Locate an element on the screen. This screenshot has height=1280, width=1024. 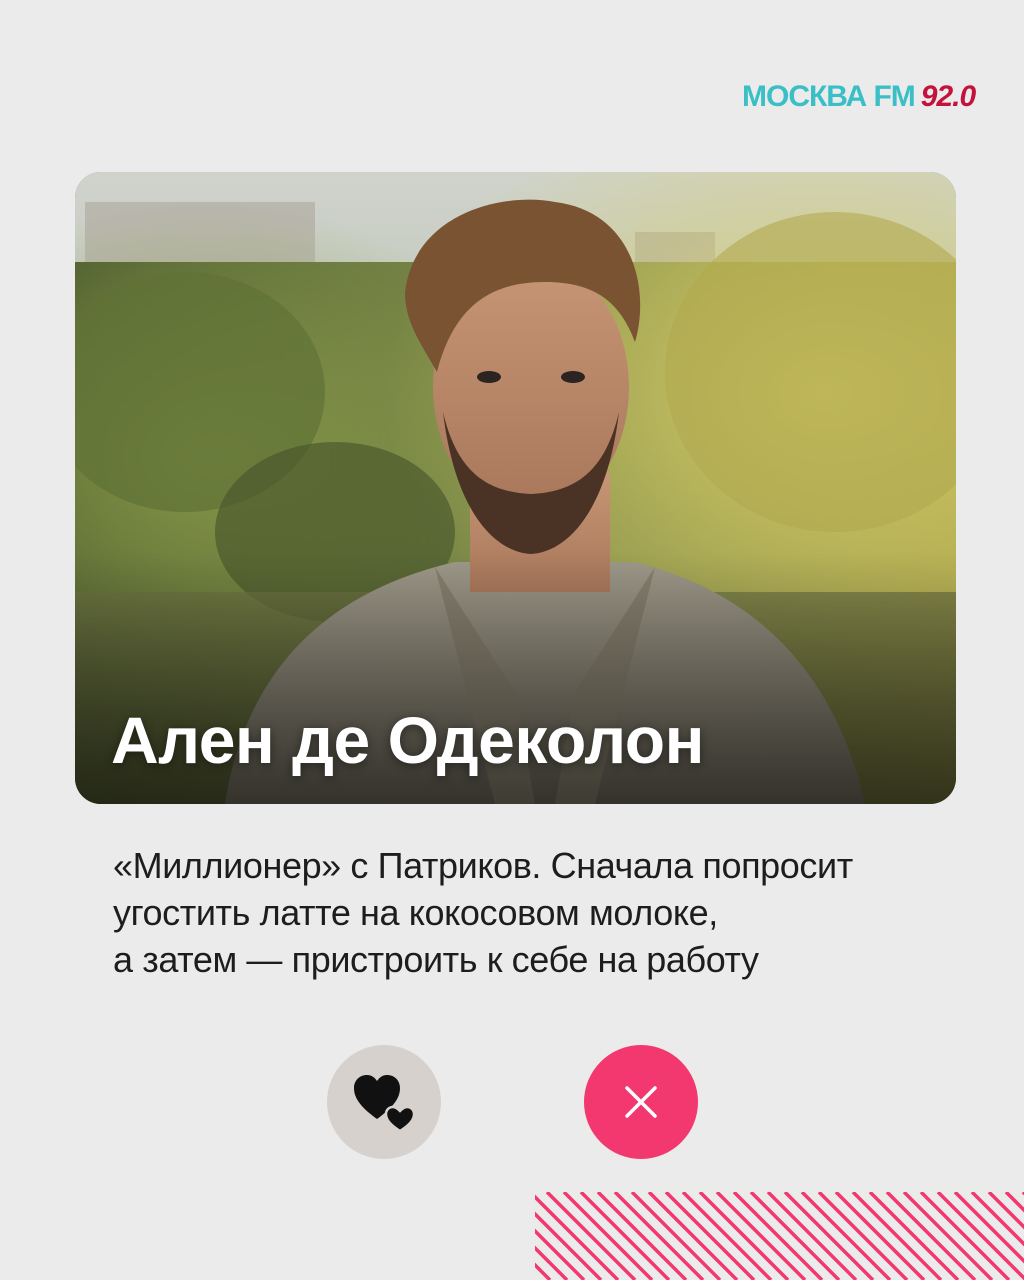
description-line: угостить латте на кокосовом молоке, is located at coordinates (415, 912).